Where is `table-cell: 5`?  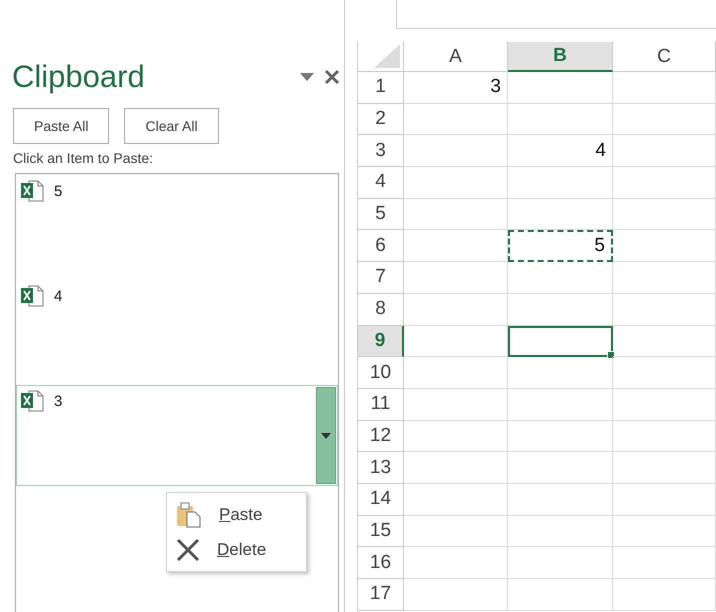
table-cell: 5 is located at coordinates (560, 246).